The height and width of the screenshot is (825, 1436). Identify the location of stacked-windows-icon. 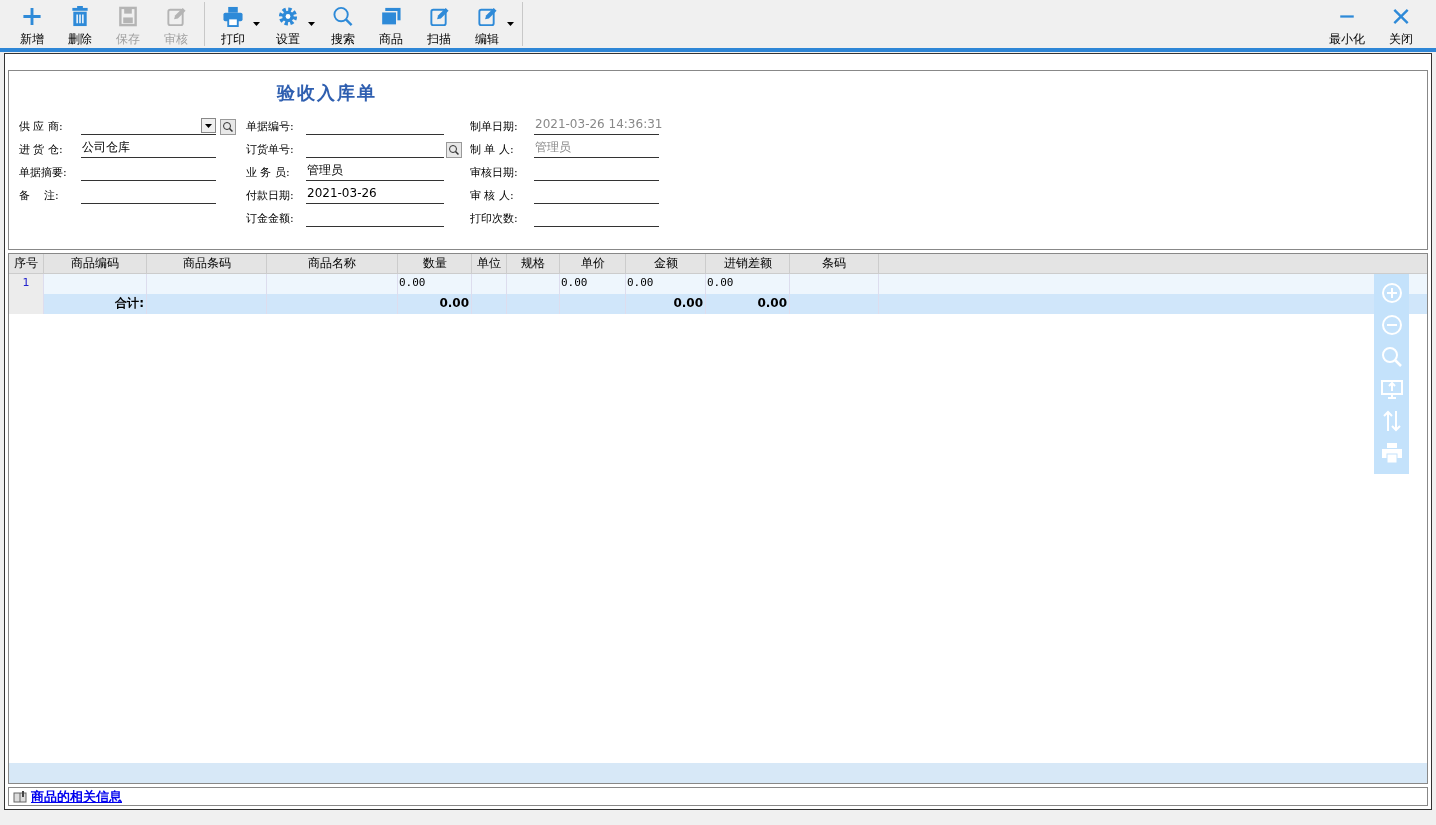
(391, 16).